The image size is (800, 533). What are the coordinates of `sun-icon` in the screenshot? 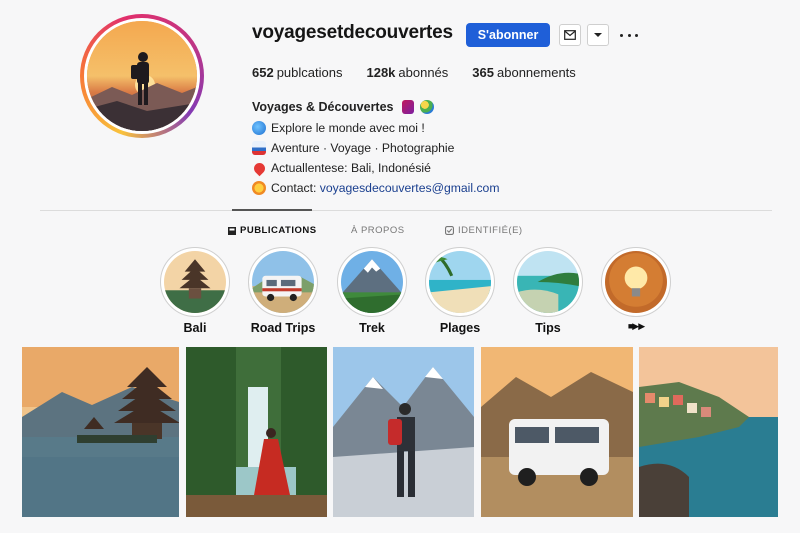 It's located at (259, 188).